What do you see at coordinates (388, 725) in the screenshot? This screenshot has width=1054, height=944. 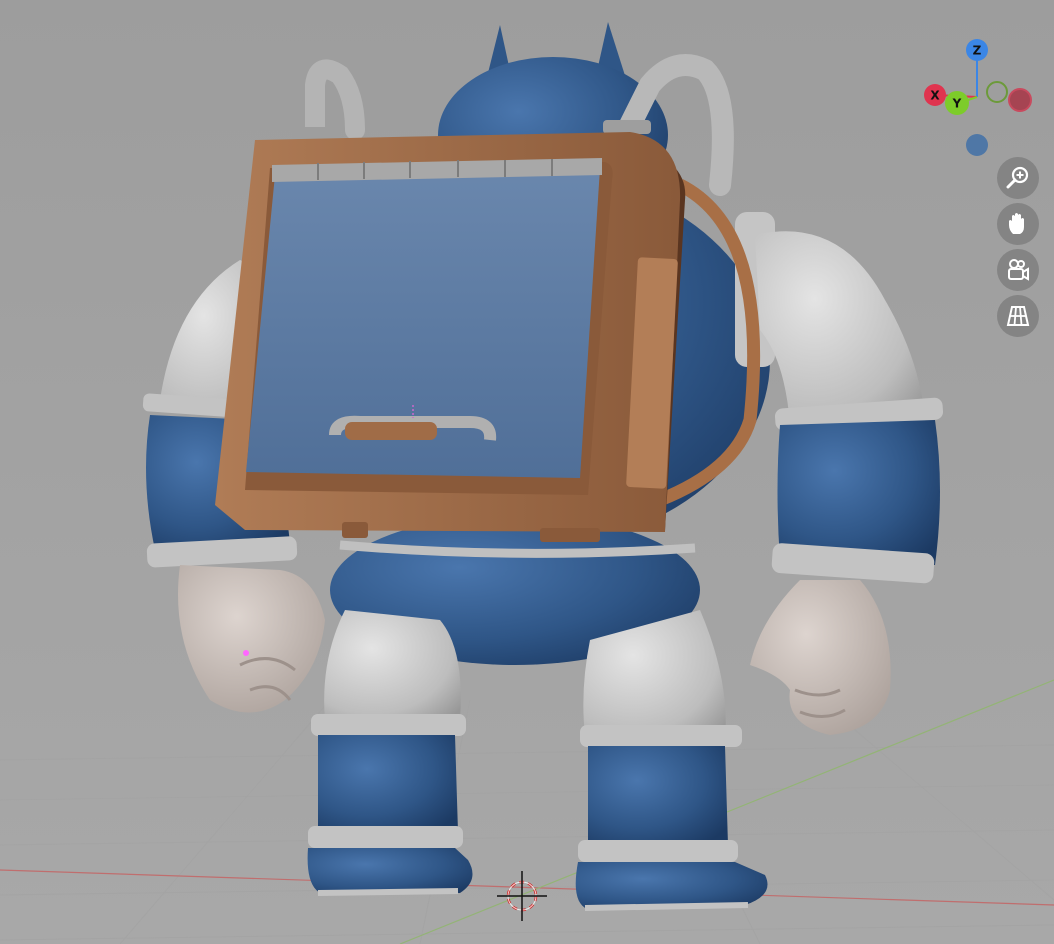 I see `left-knee-ring` at bounding box center [388, 725].